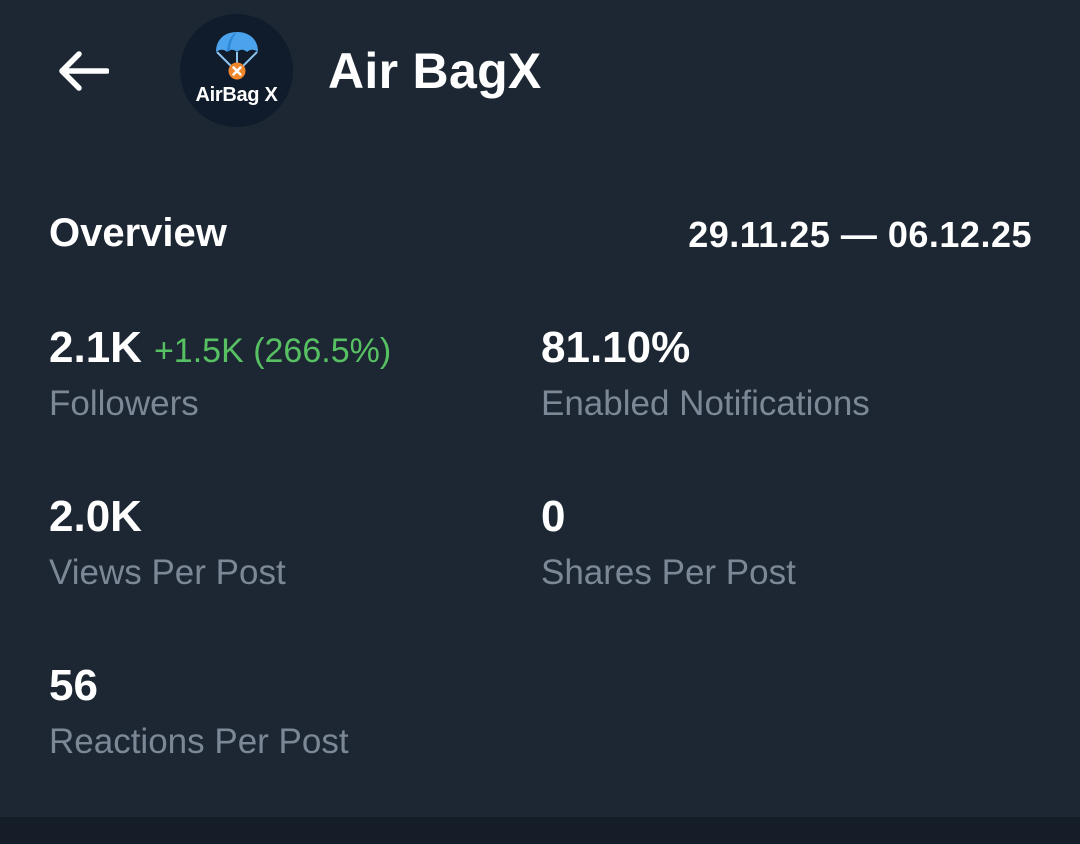 Image resolution: width=1080 pixels, height=844 pixels. Describe the element at coordinates (616, 347) in the screenshot. I see `stat-value: 81.10%` at that location.